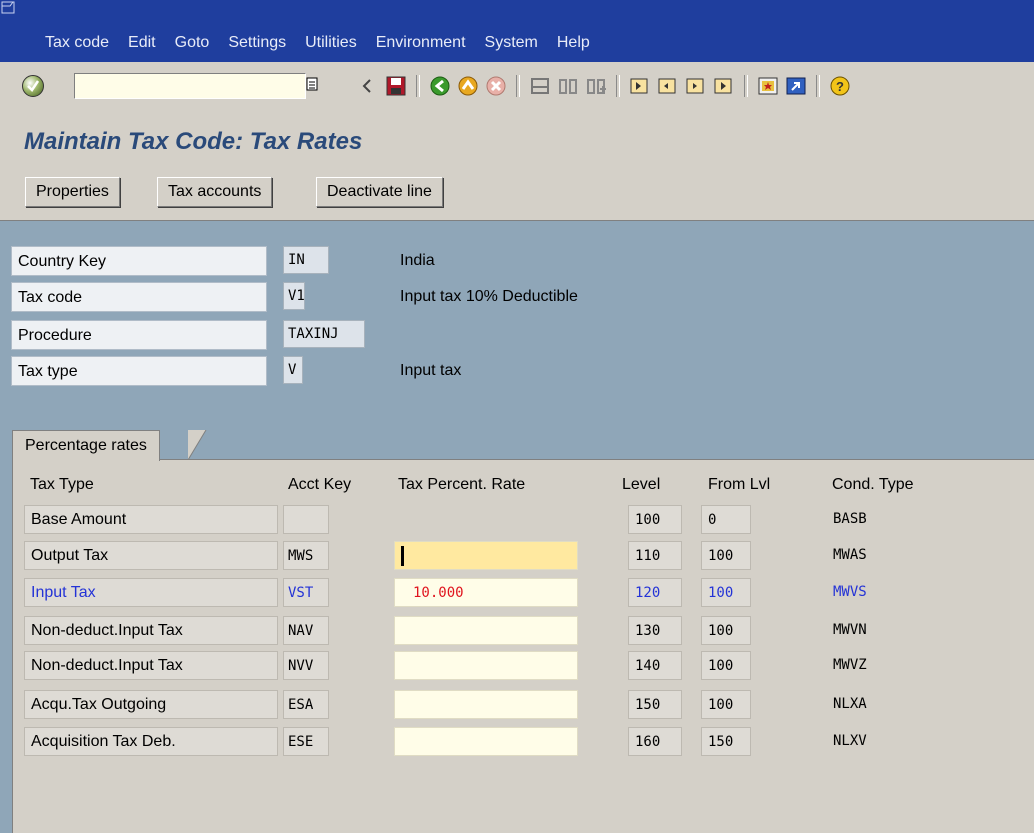 The image size is (1034, 833). What do you see at coordinates (139, 297) in the screenshot?
I see `tax-code-label: Tax code` at bounding box center [139, 297].